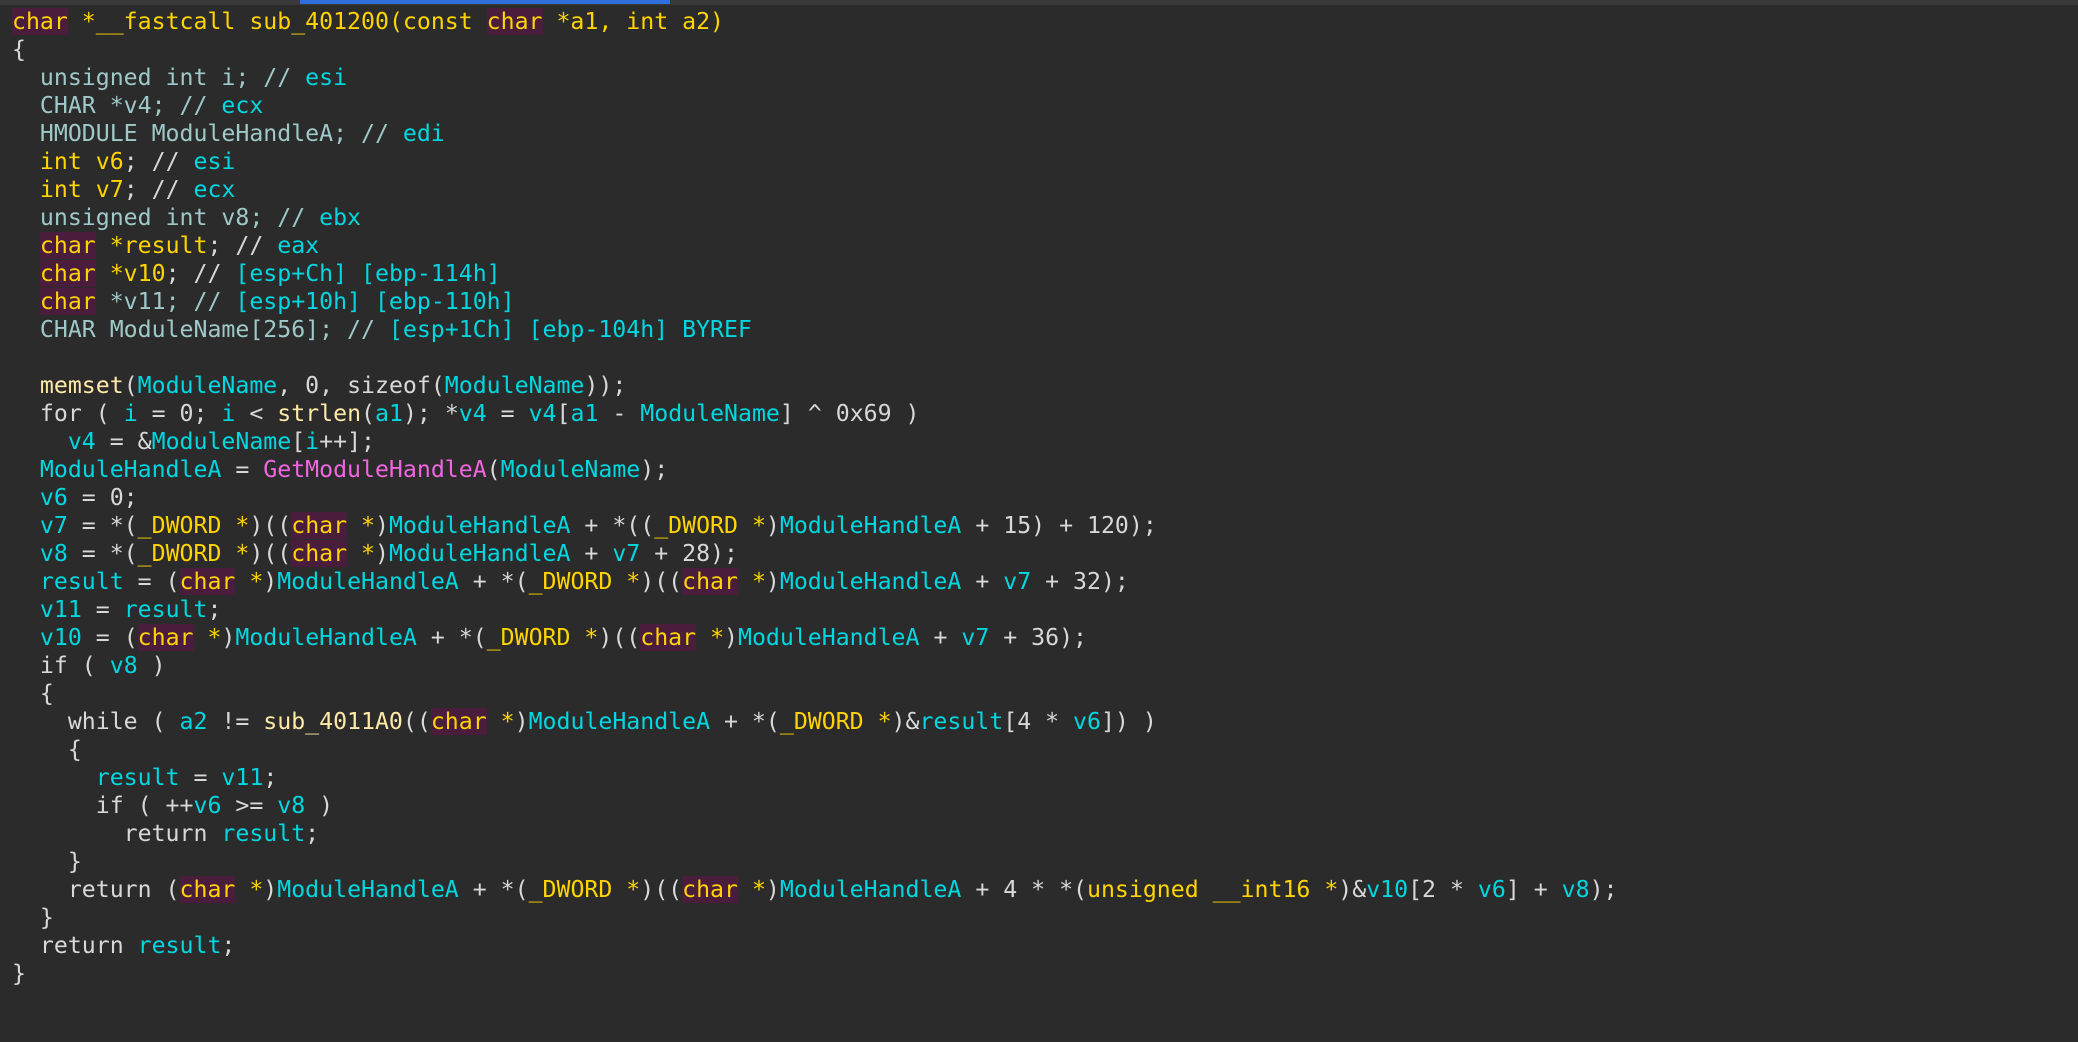  I want to click on code-token: = *(, so click(102, 525).